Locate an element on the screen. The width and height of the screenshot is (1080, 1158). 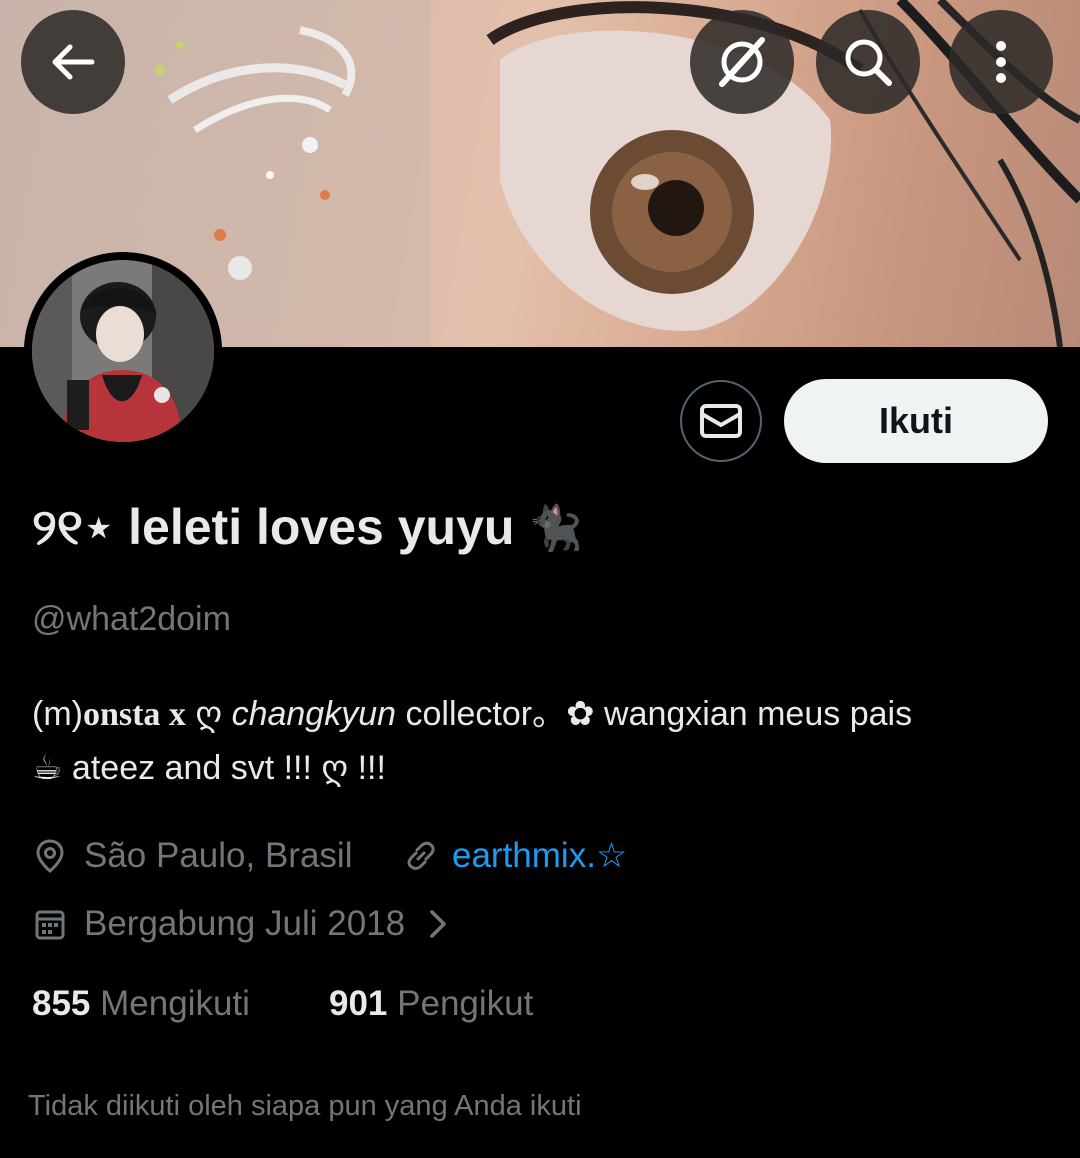
grok-button is located at coordinates (742, 62).